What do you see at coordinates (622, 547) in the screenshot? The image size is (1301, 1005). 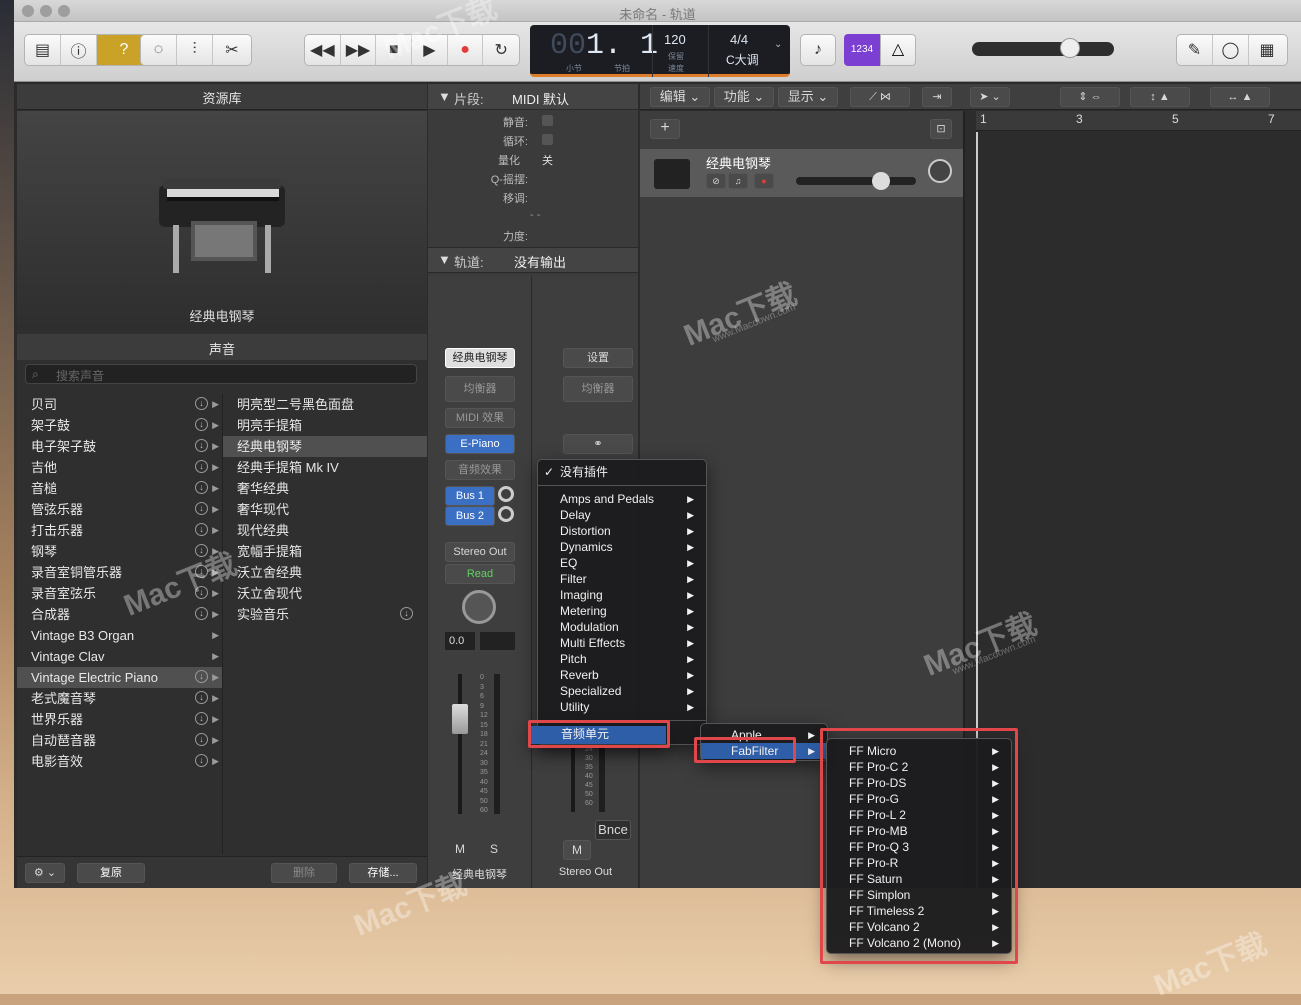 I see `plugin-category-item: Dynamics ▶` at bounding box center [622, 547].